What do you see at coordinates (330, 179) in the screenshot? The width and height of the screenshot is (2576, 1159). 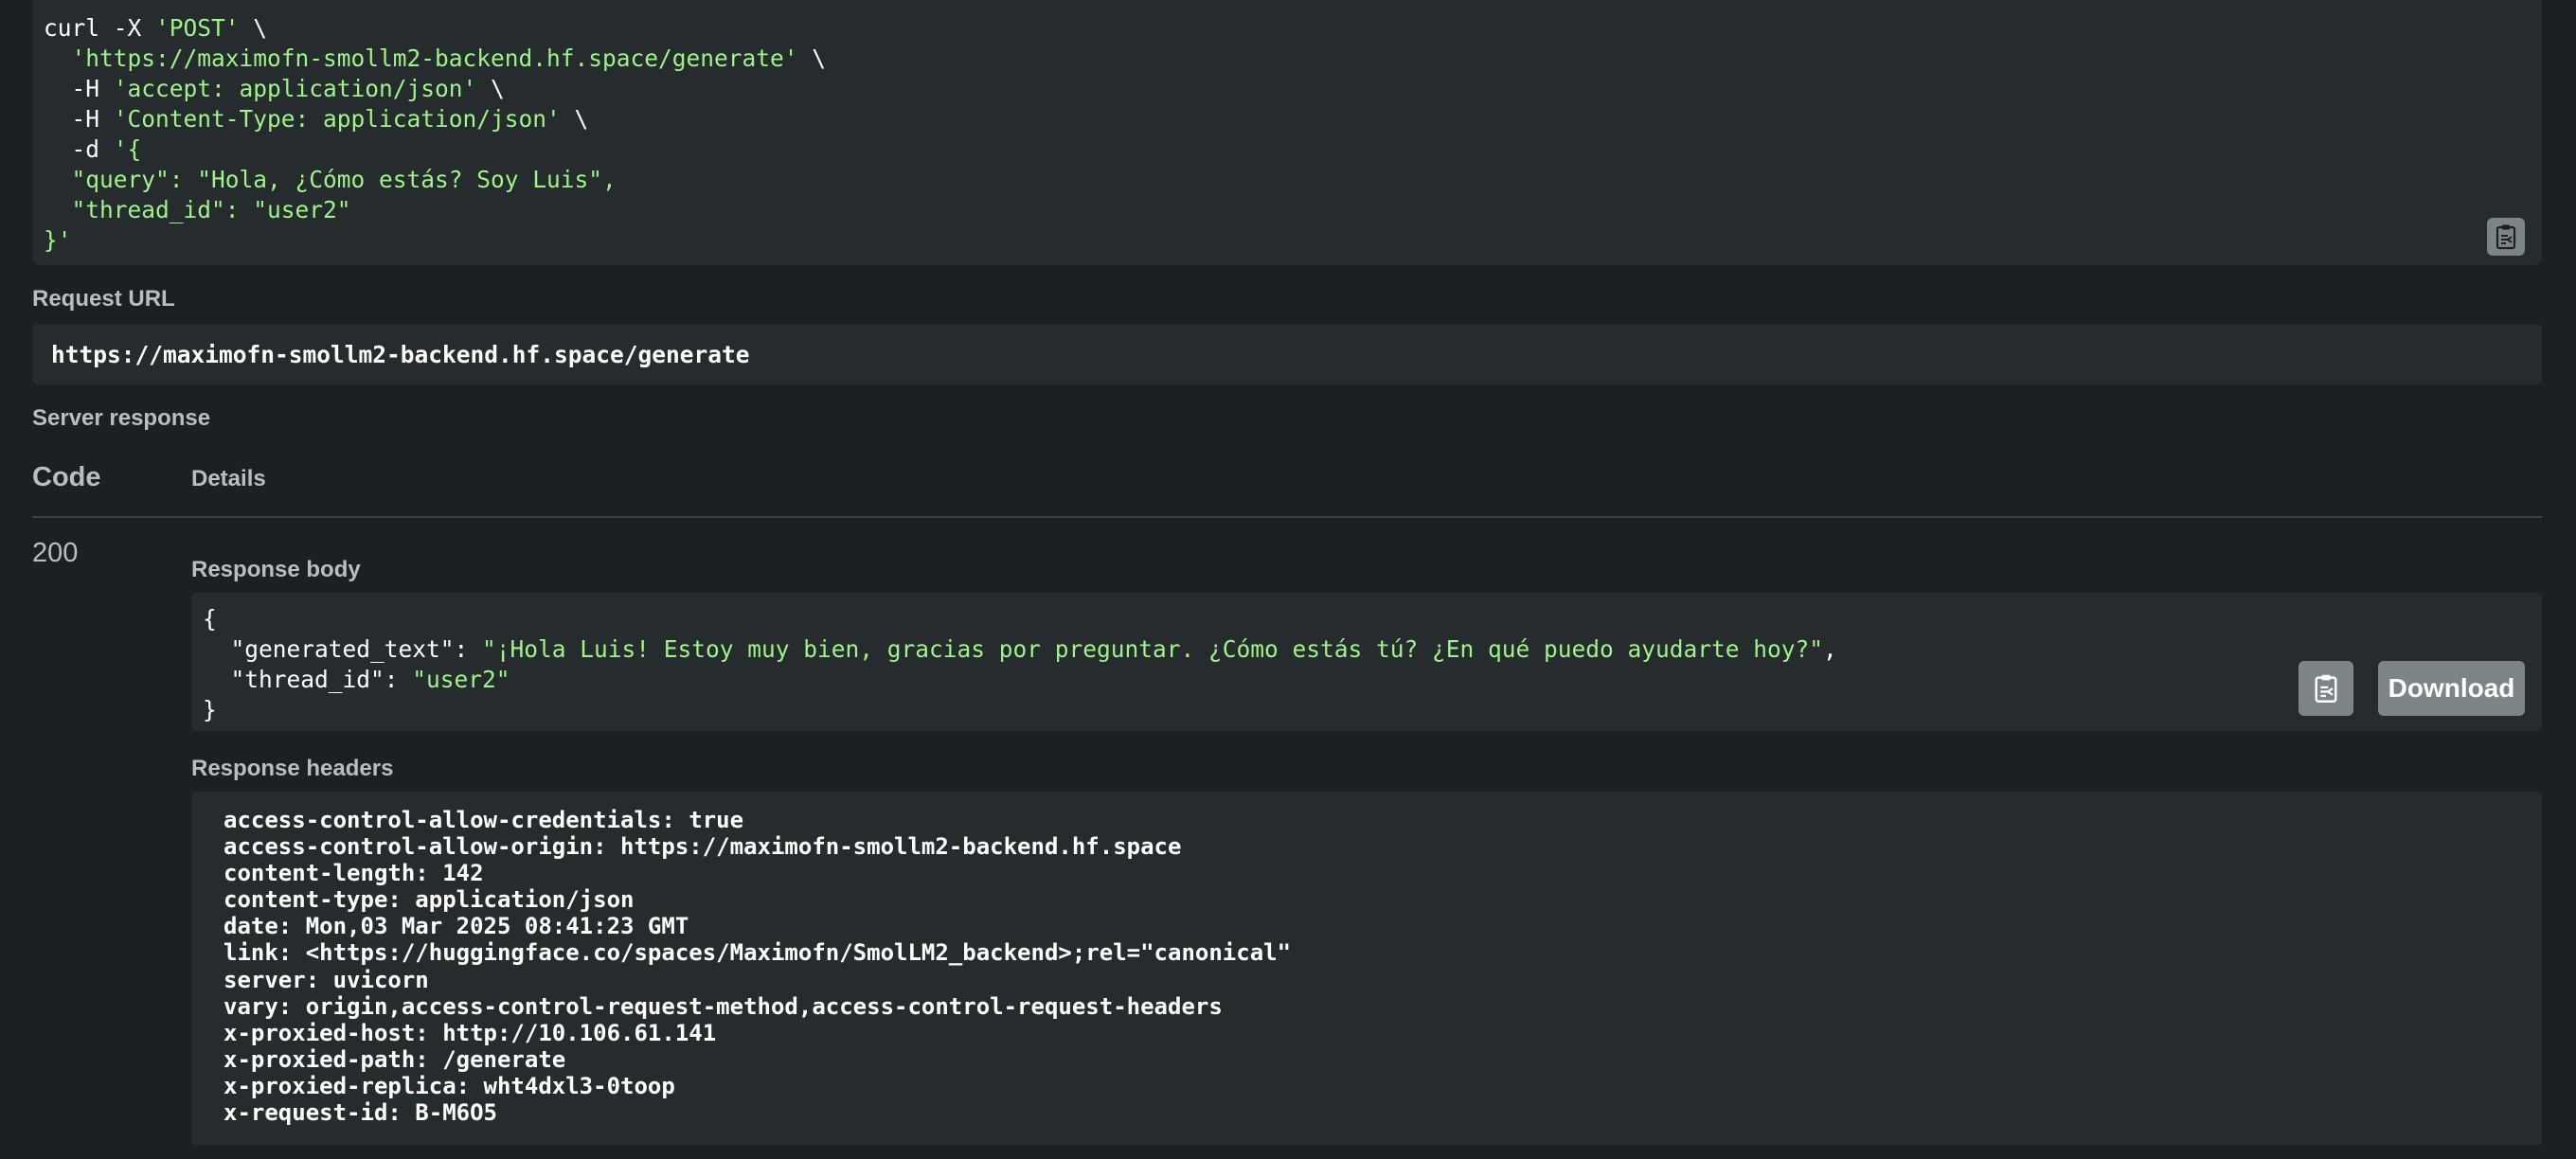 I see `curl-line-segment: "query": "Hola, ¿Cómo estás? Soy Luis",` at bounding box center [330, 179].